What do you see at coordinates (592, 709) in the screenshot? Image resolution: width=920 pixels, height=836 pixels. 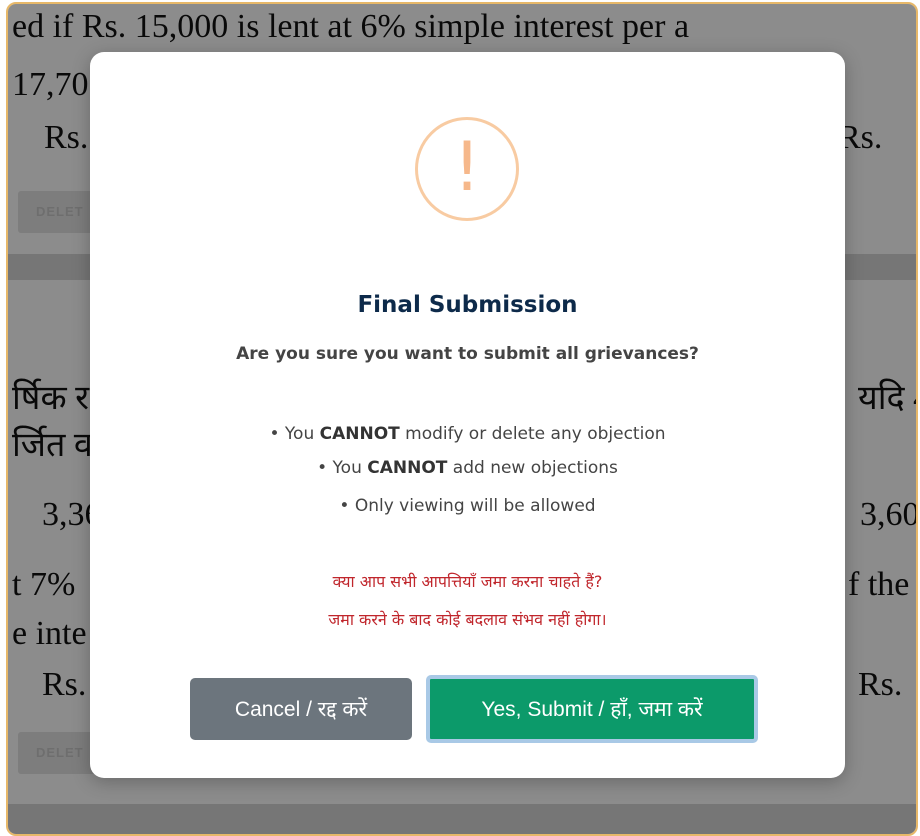 I see `submit-button: Yes, Submit / हाँ, जमा करें` at bounding box center [592, 709].